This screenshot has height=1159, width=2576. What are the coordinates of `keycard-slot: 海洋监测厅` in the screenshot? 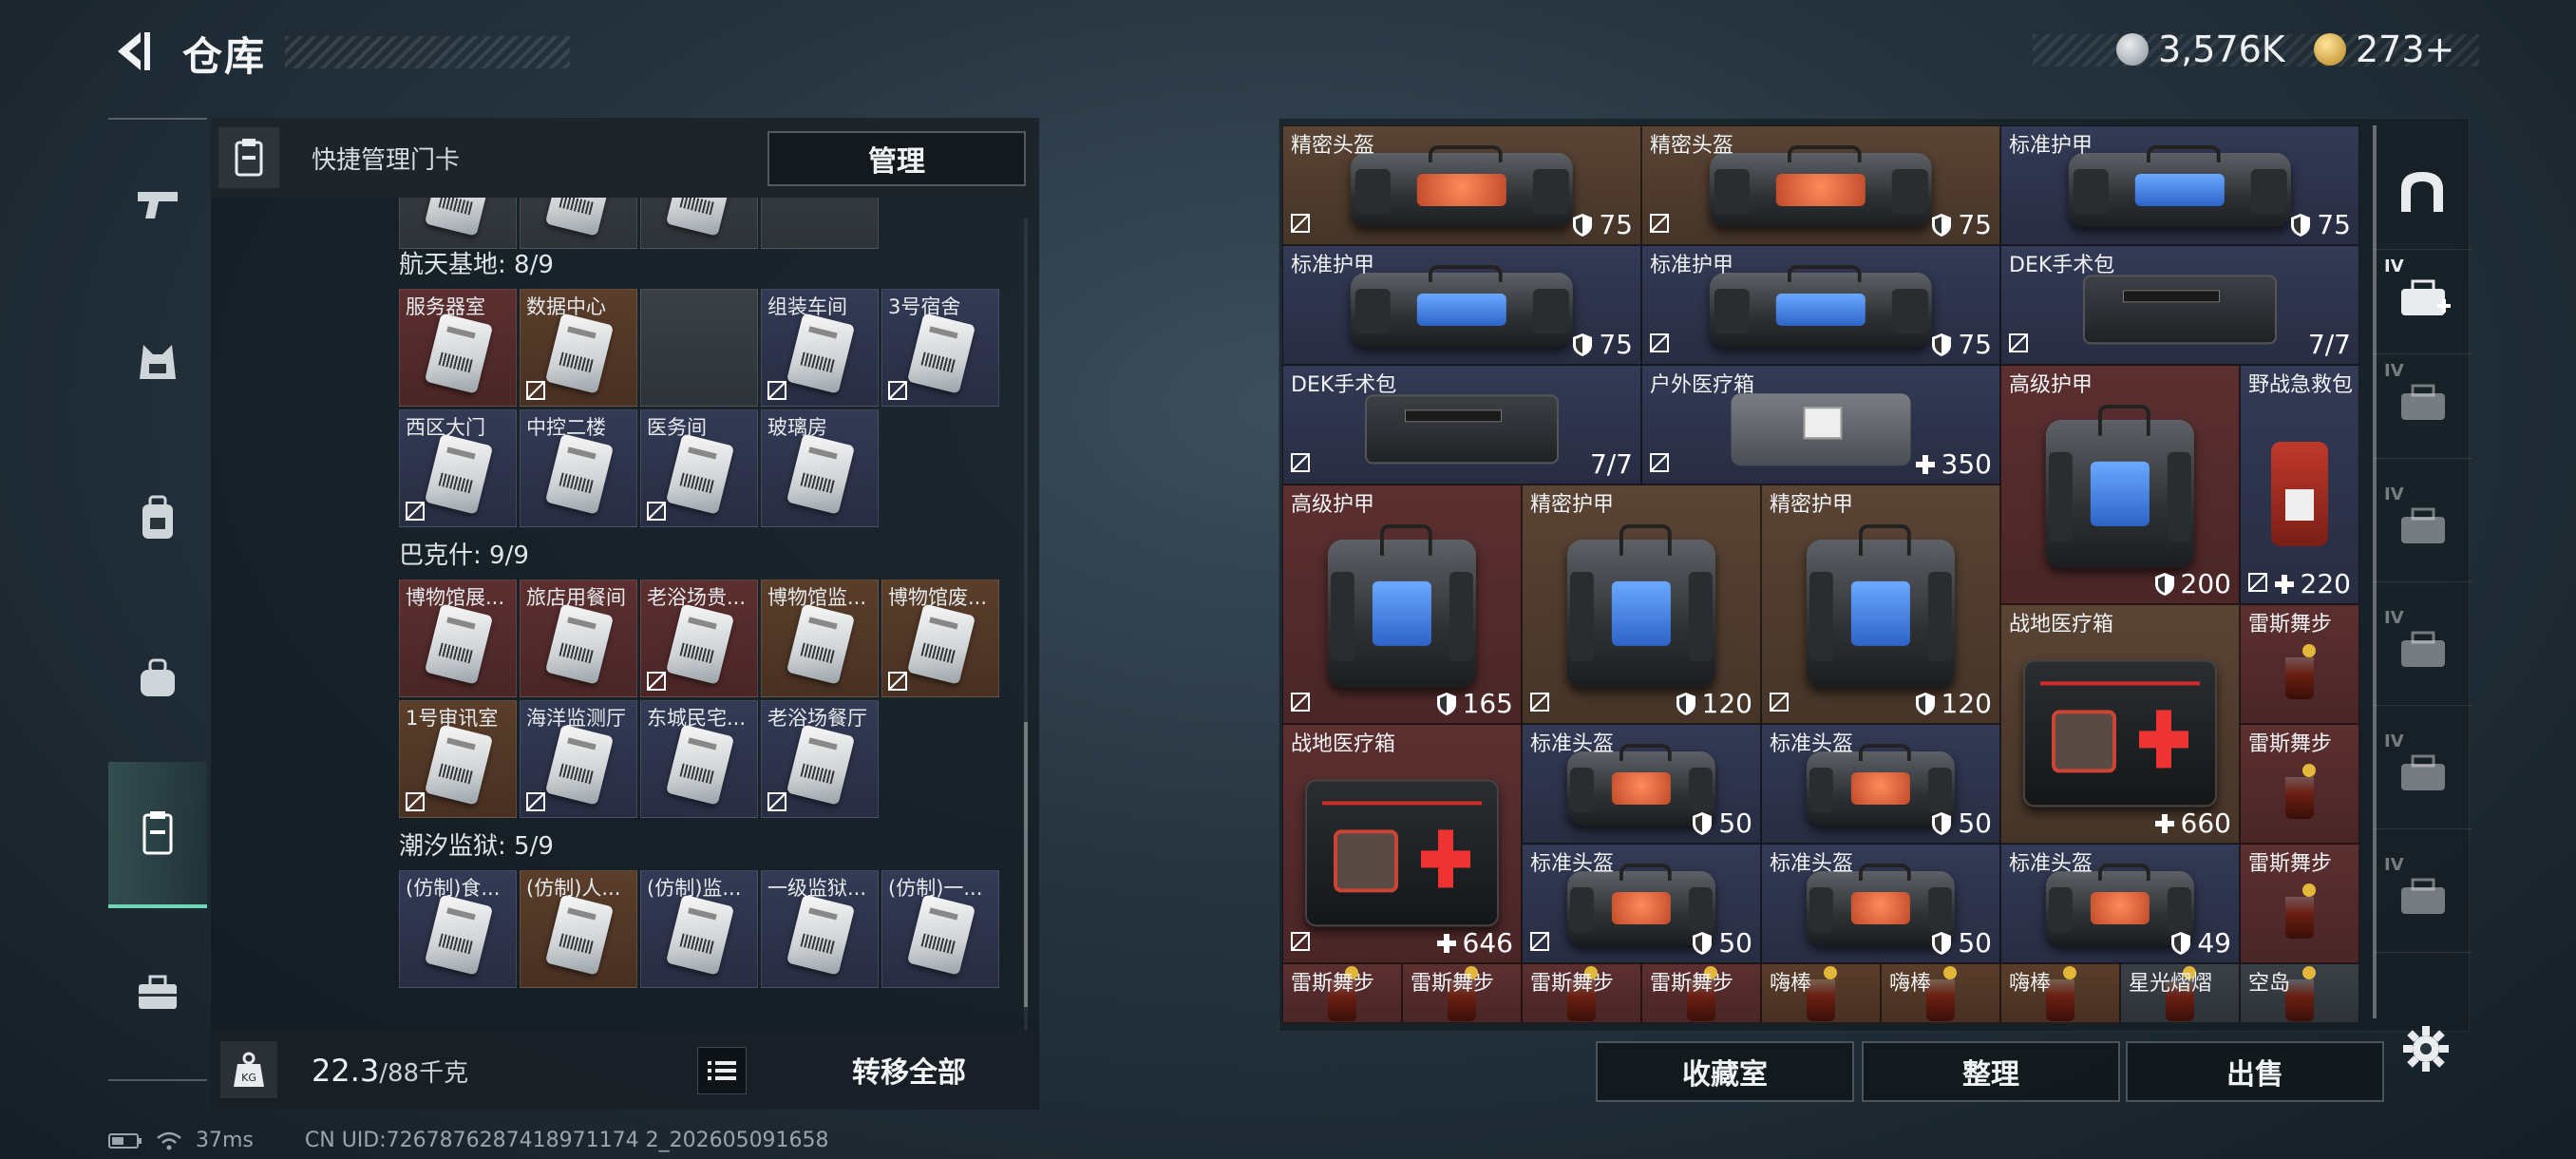 It's located at (578, 759).